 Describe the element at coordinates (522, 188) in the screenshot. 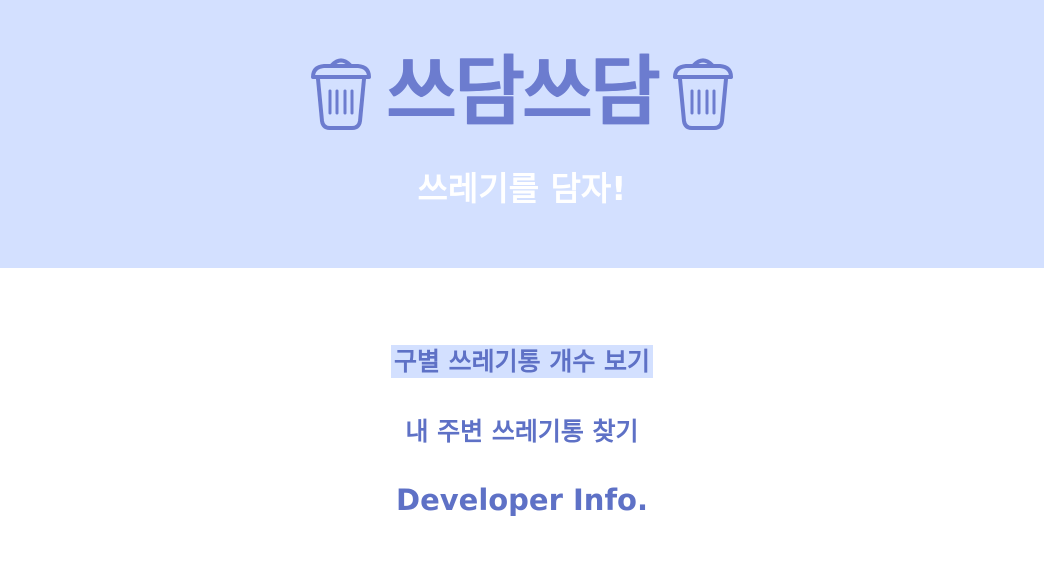

I see `tagline: 쓰레기를 담자!` at that location.